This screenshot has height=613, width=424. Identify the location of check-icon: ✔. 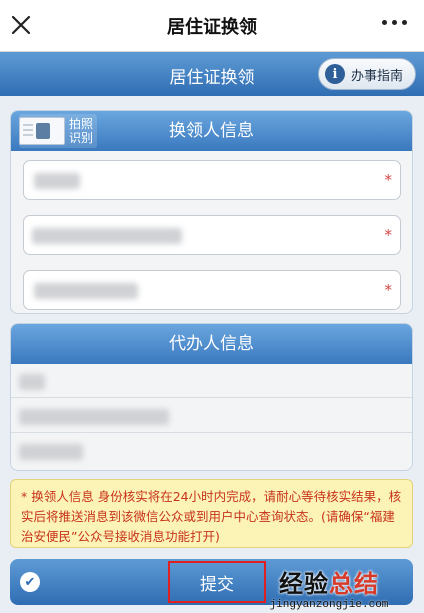
(30, 582).